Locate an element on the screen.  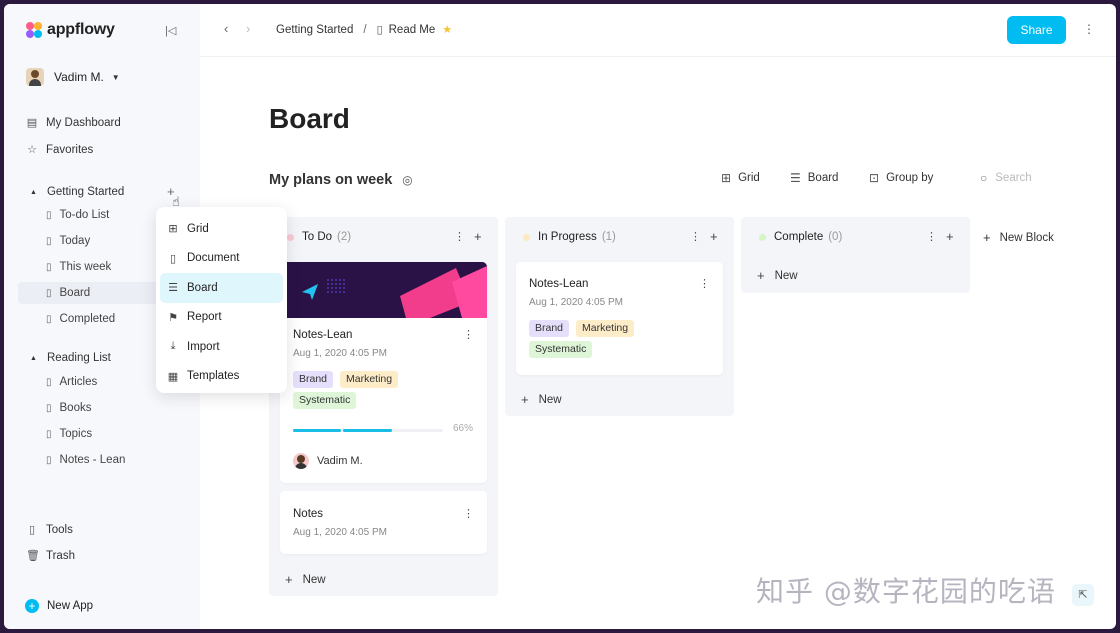
board-card: Notes ⋮ Aug 1, 2020 4:05 PM is located at coordinates (383, 522).